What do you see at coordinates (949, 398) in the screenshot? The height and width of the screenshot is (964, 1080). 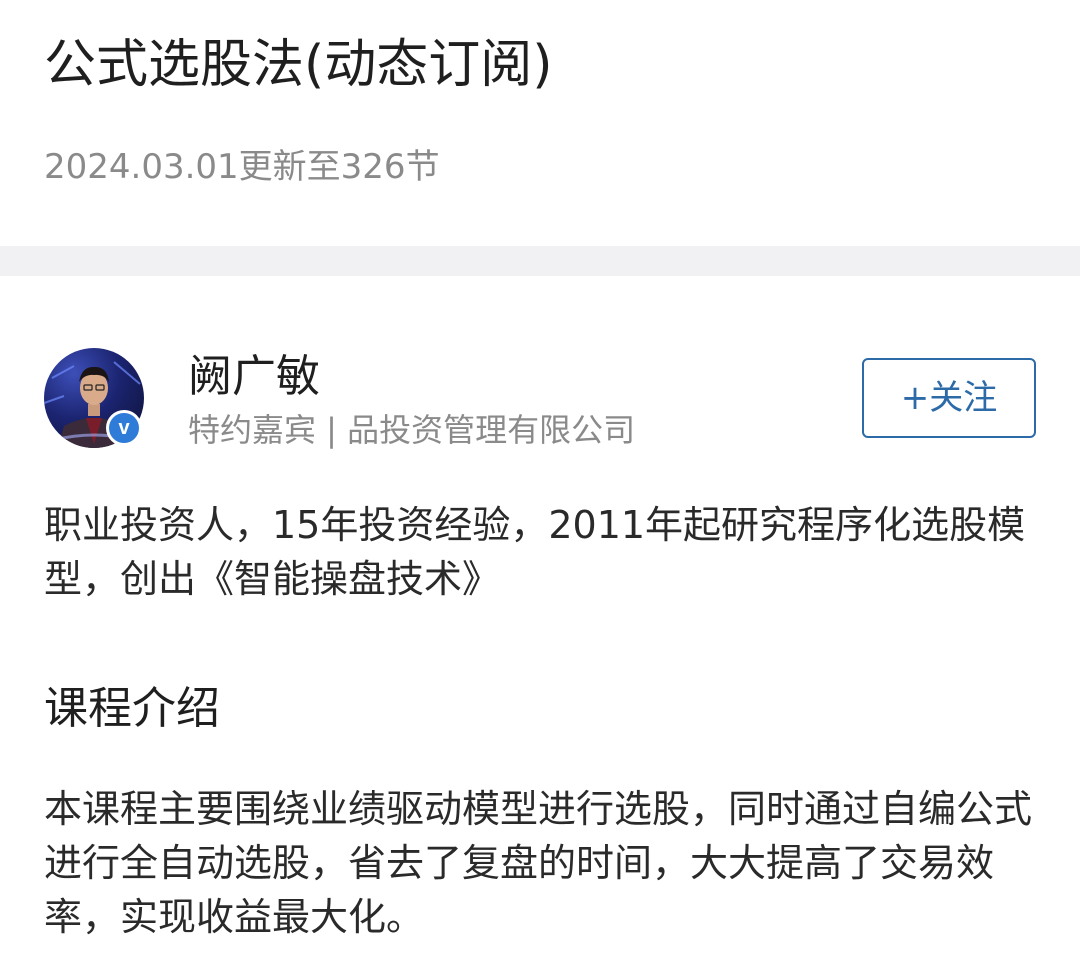 I see `follow-button: +关注` at bounding box center [949, 398].